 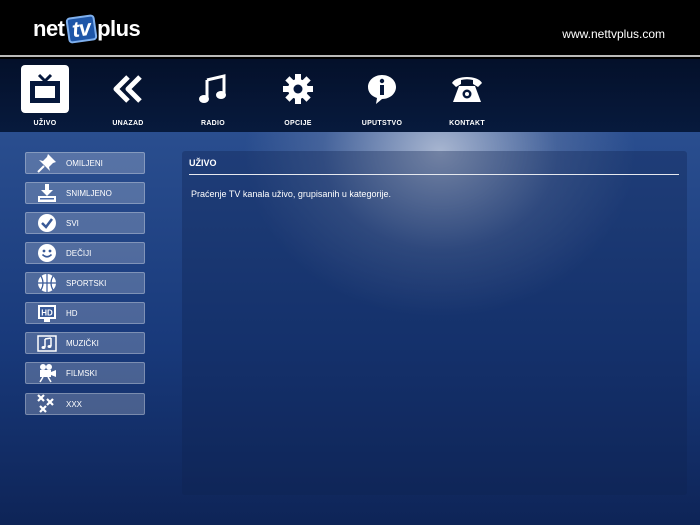 What do you see at coordinates (80, 29) in the screenshot?
I see `logo-text-tv: tv` at bounding box center [80, 29].